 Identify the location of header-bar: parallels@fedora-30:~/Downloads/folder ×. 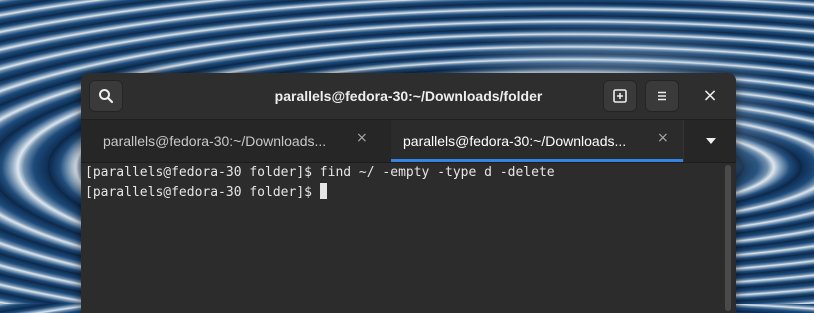
(408, 96).